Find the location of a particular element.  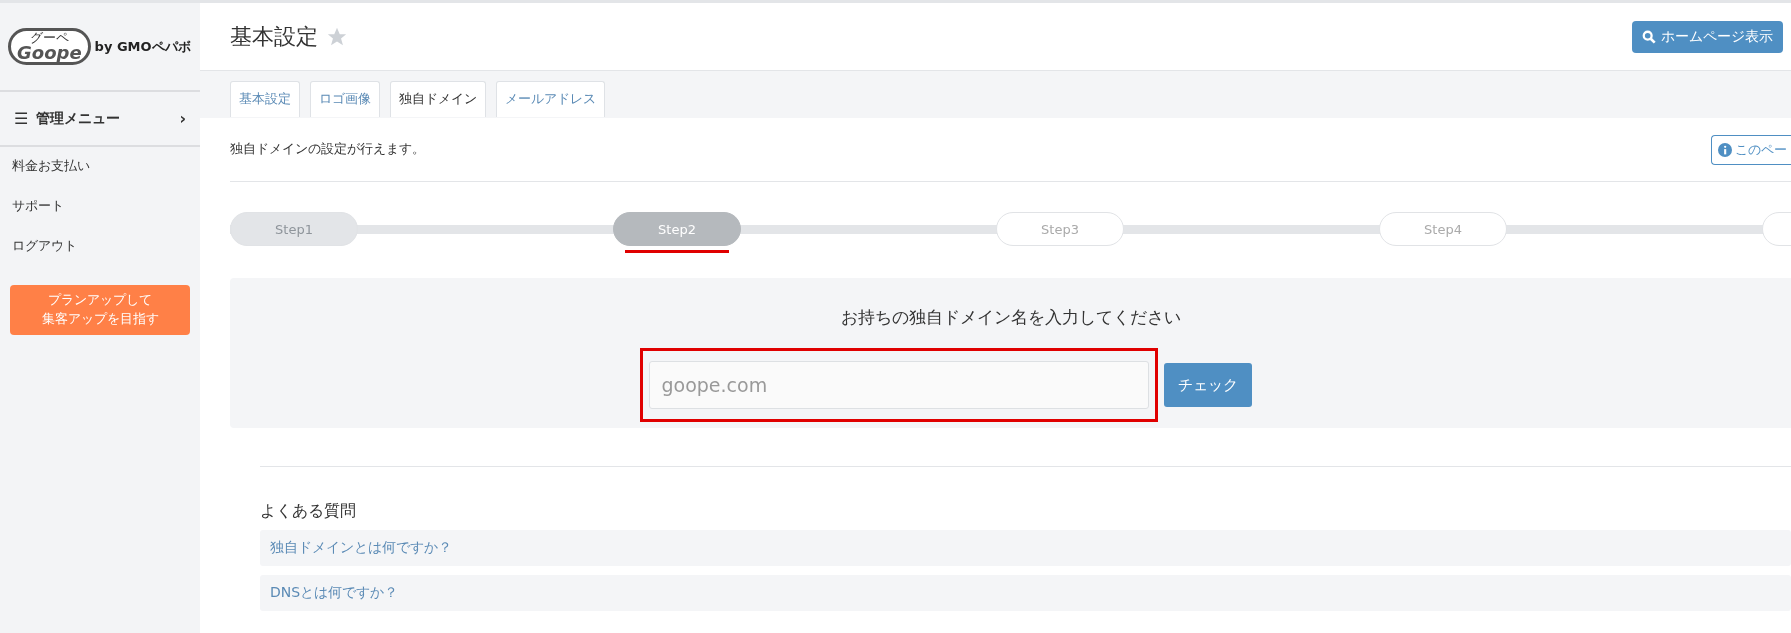

sidebar-item: ログアウト is located at coordinates (100, 247).